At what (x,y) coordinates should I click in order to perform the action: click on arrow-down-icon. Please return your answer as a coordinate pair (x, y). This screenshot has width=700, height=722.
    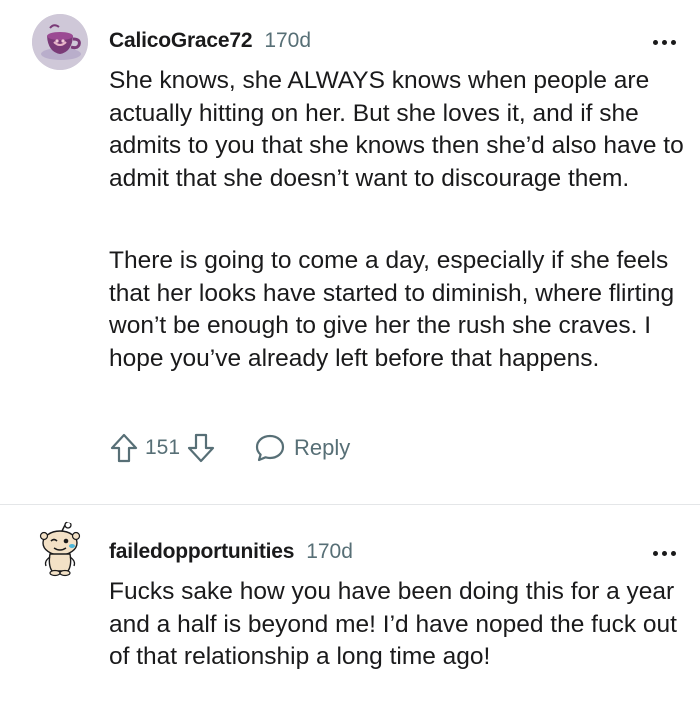
    Looking at the image, I should click on (201, 448).